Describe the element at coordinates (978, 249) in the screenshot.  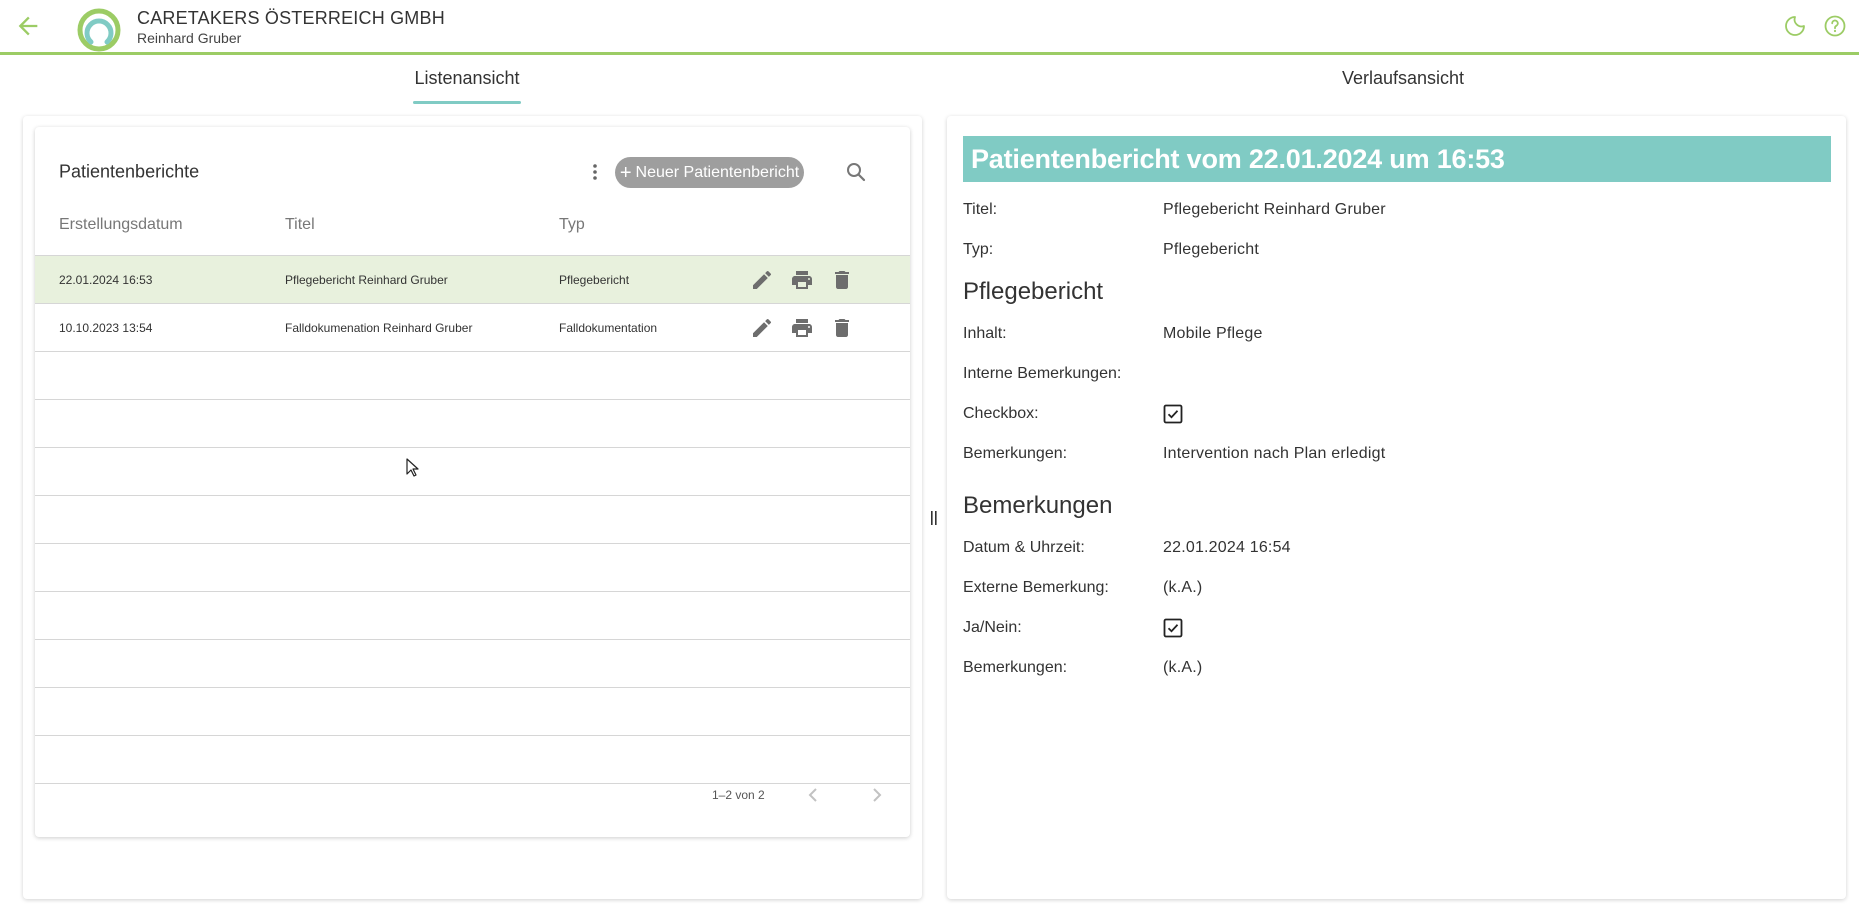
I see `detail-type-label: Typ:` at that location.